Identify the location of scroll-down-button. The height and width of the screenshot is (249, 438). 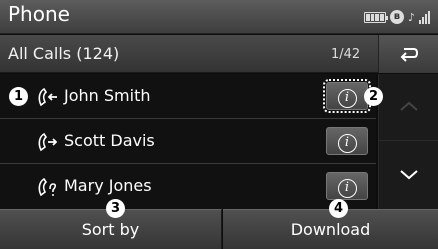
(408, 175).